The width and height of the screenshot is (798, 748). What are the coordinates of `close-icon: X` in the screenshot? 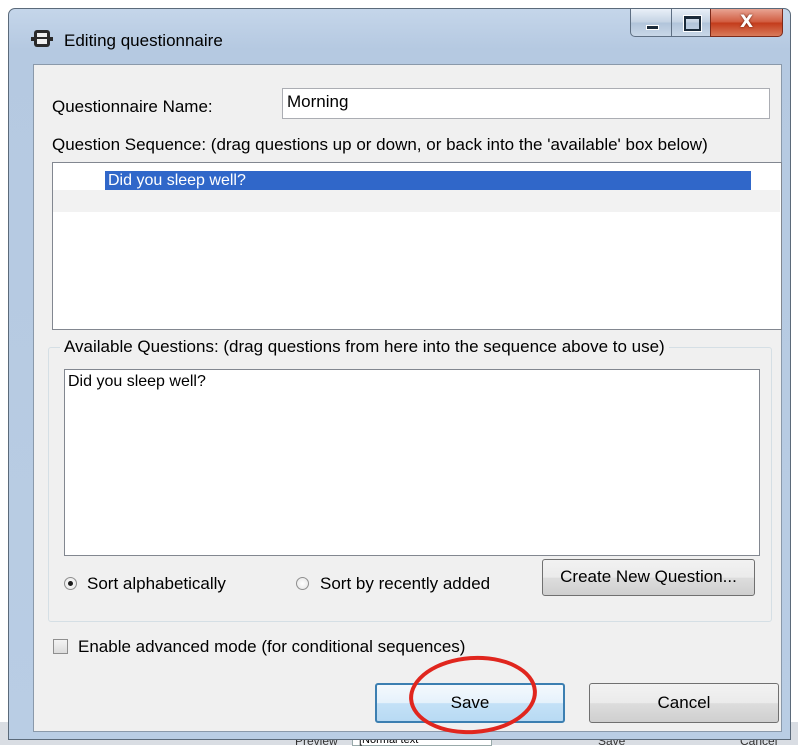 It's located at (746, 22).